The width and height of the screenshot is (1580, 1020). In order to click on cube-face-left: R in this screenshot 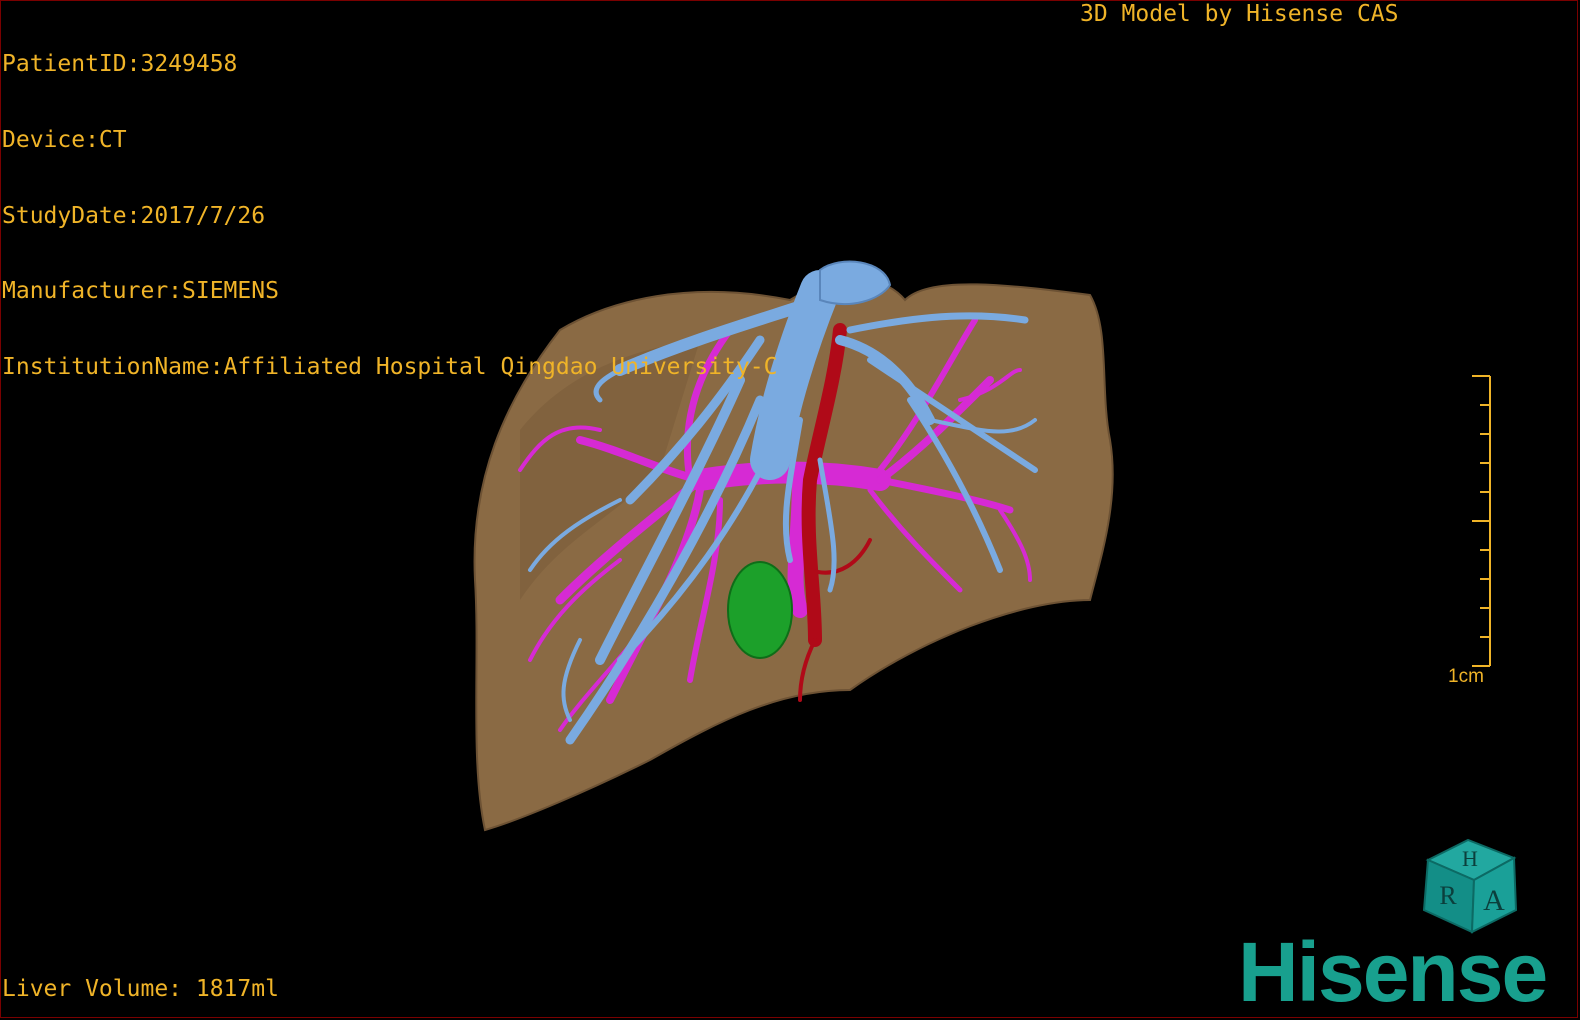, I will do `click(1448, 895)`.